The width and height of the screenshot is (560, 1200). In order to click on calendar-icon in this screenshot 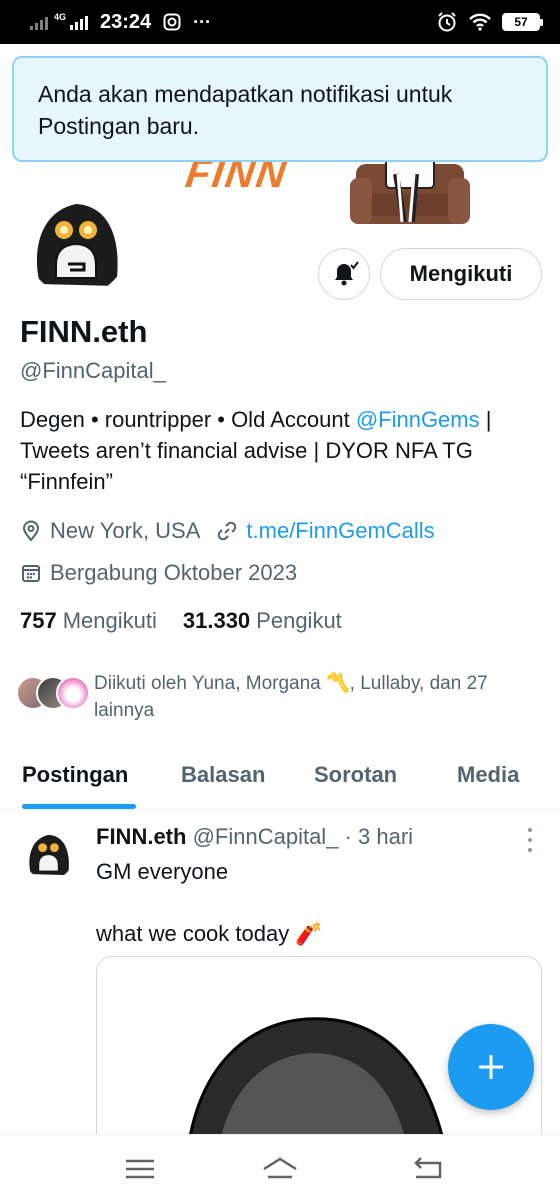, I will do `click(31, 573)`.